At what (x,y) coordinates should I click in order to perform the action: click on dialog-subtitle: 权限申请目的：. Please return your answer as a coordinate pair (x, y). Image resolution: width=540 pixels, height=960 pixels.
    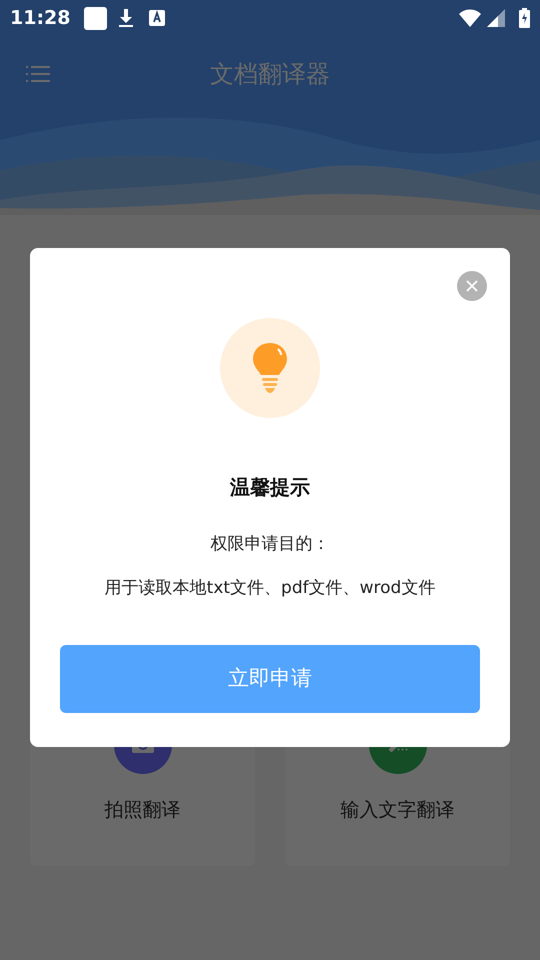
    Looking at the image, I should click on (270, 544).